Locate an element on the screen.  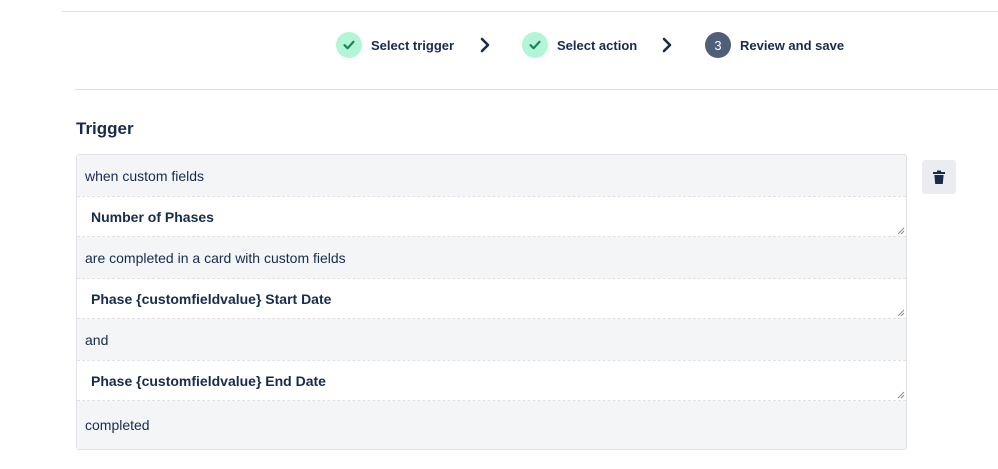
trigger-text-row: completed is located at coordinates (491, 425).